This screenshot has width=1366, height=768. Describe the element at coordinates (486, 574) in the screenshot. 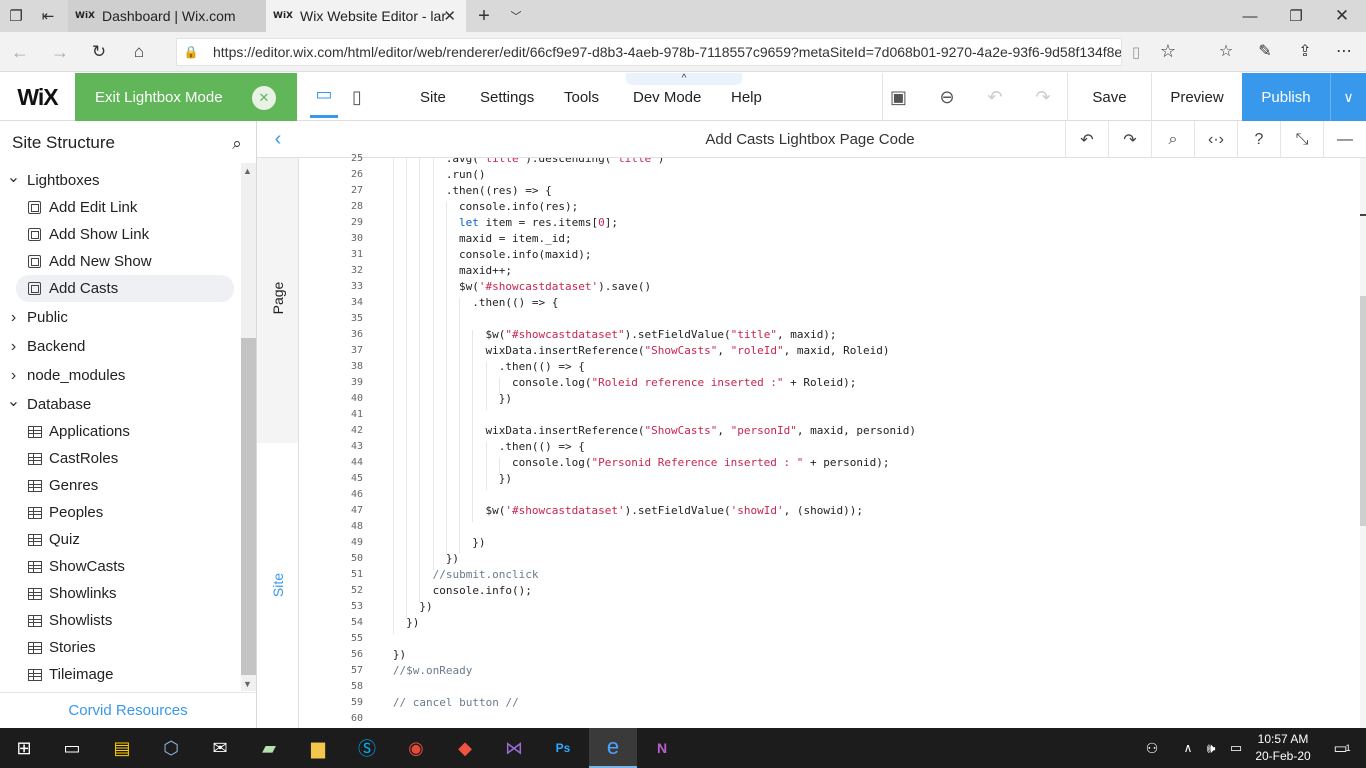

I see `code-line: //submit.onclick` at that location.